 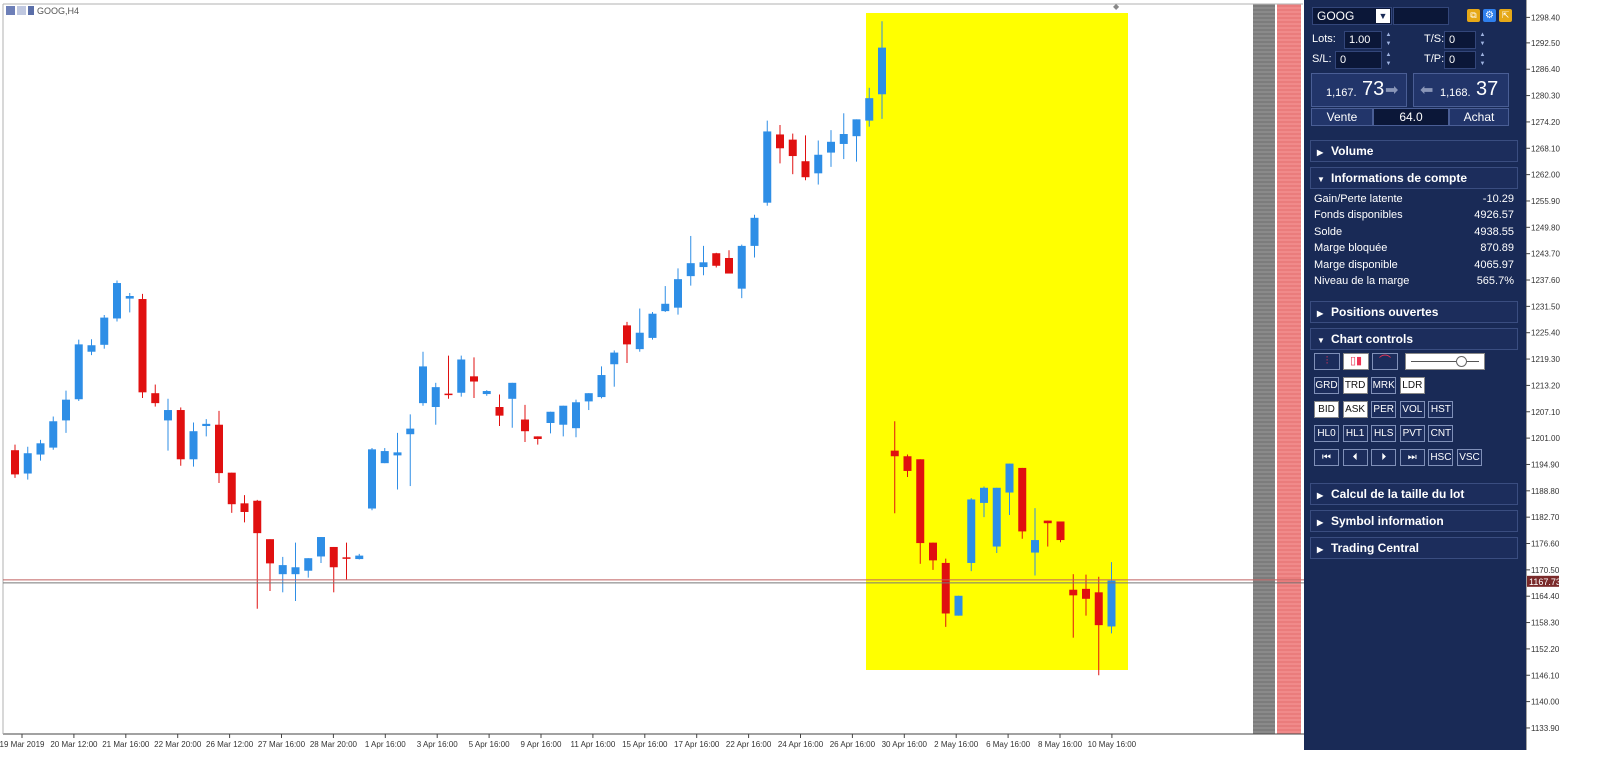 What do you see at coordinates (1545, 412) in the screenshot?
I see `y-axis-tick-label: 1207.10` at bounding box center [1545, 412].